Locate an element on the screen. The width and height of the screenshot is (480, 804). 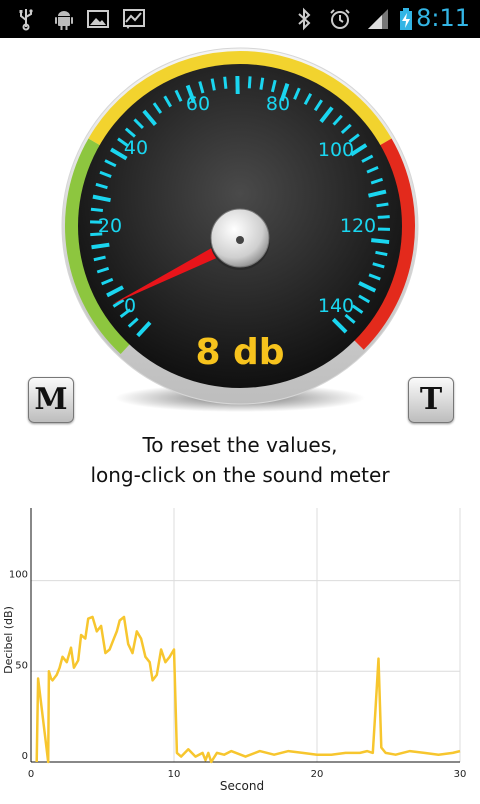
usb-icon is located at coordinates (26, 19).